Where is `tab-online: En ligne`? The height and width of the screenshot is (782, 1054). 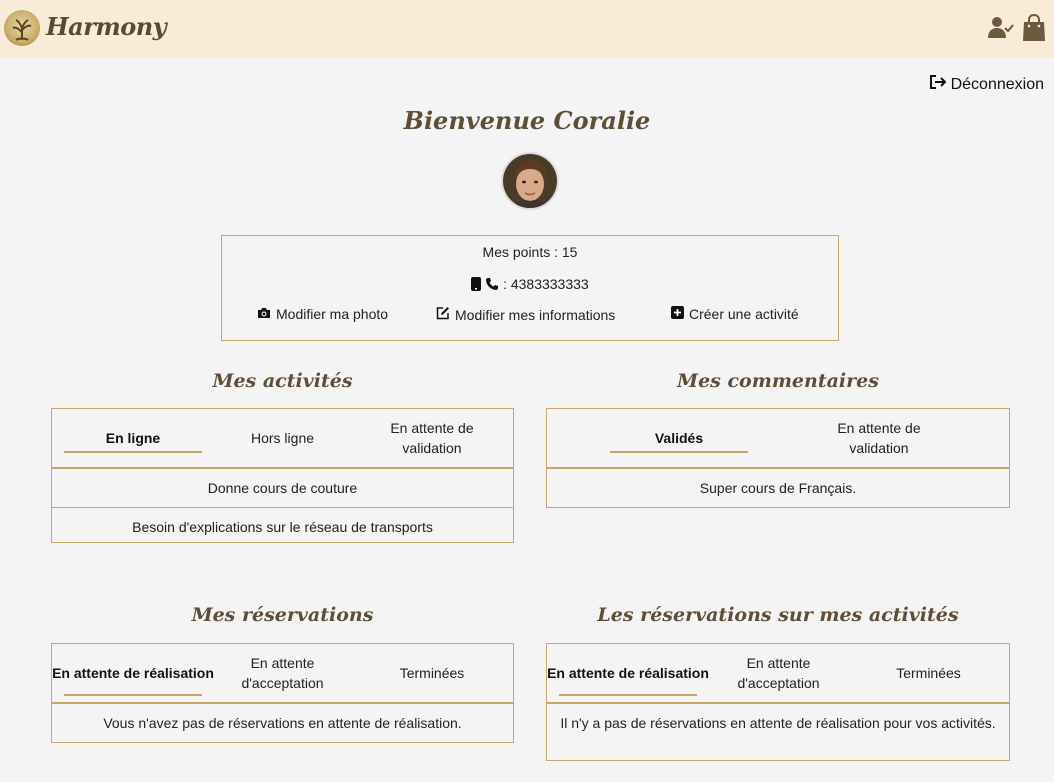 tab-online: En ligne is located at coordinates (133, 438).